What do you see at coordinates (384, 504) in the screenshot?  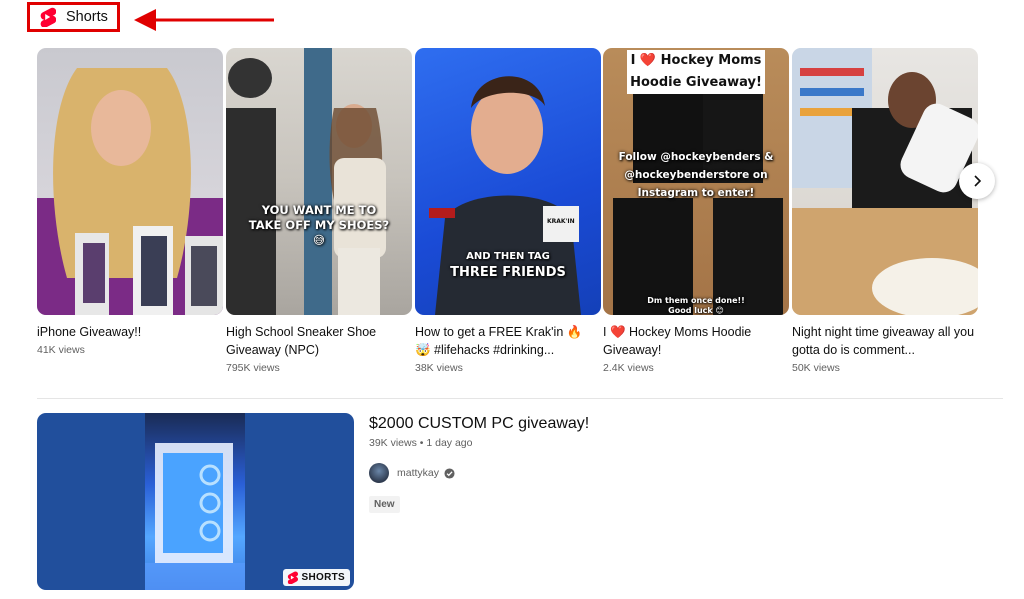 I see `new-badge: New` at bounding box center [384, 504].